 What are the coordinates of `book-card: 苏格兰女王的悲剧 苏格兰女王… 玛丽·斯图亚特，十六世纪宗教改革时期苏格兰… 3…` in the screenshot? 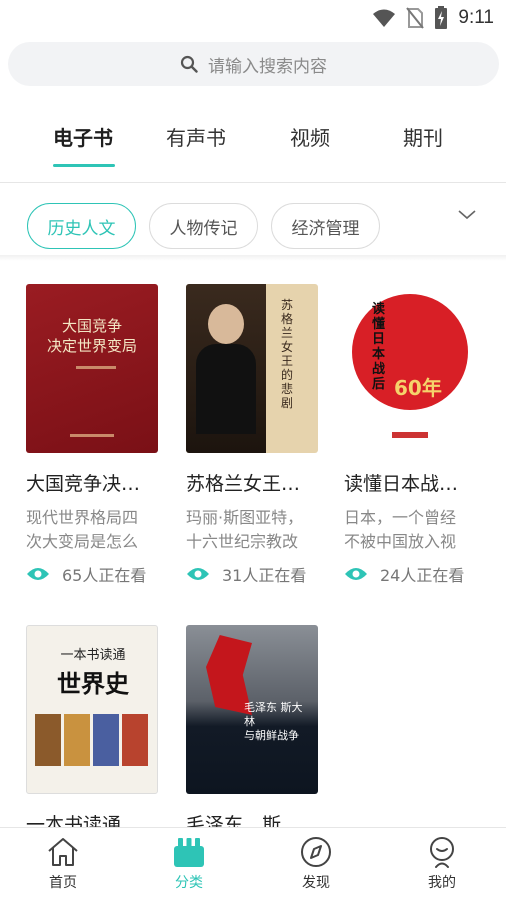 It's located at (252, 435).